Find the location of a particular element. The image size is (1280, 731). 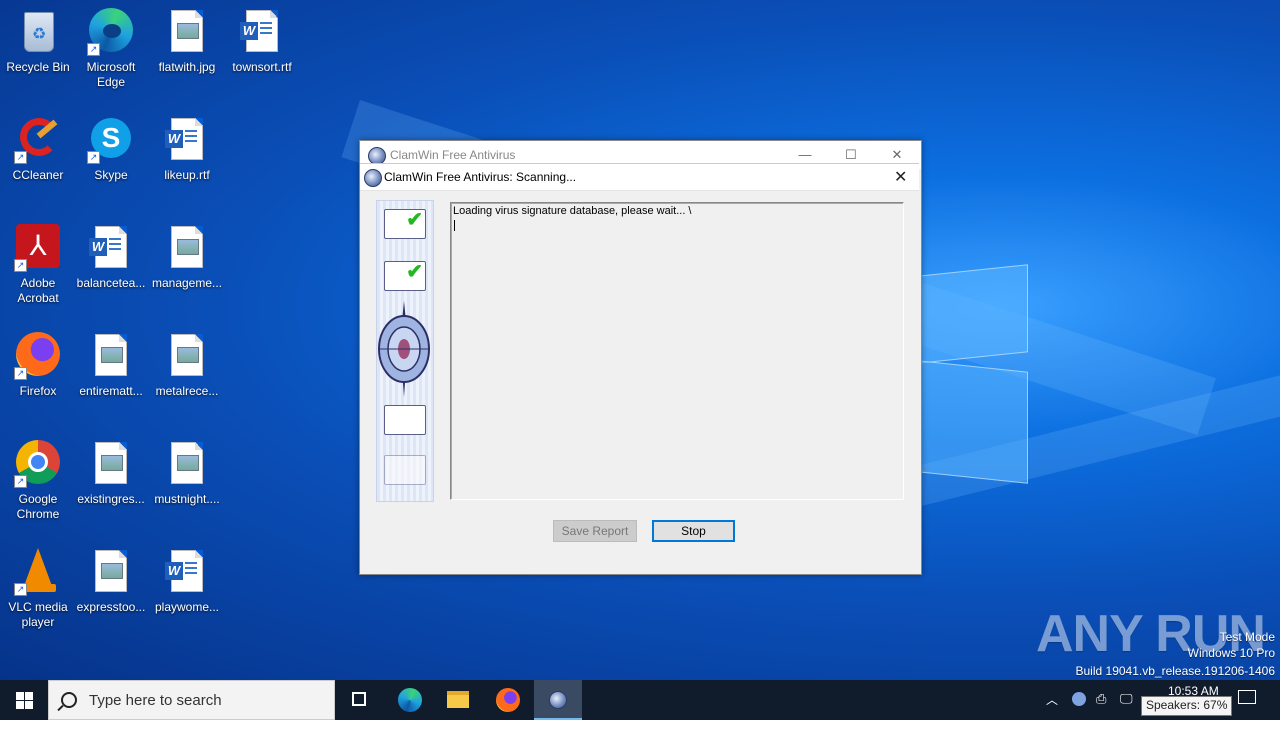

chrome-icon: ↗ is located at coordinates (38, 464).